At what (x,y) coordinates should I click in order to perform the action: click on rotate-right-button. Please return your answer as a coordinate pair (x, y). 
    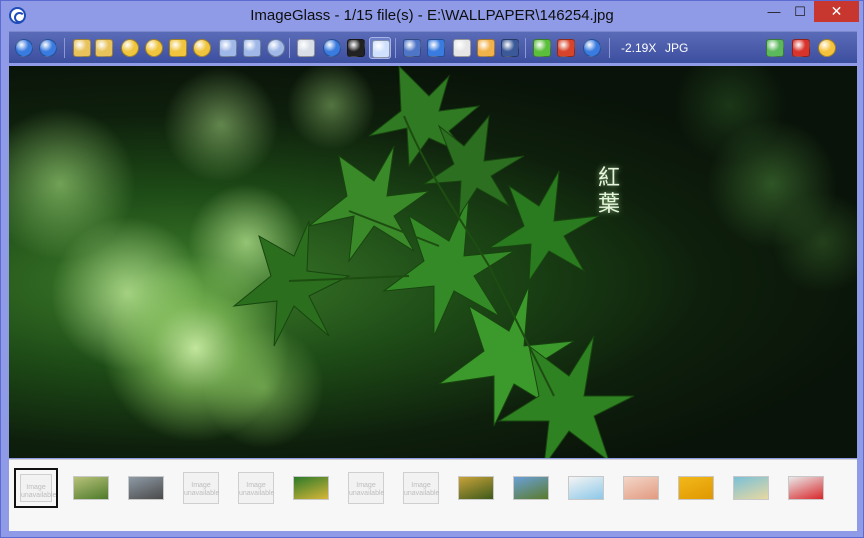
    Looking at the image, I should click on (104, 48).